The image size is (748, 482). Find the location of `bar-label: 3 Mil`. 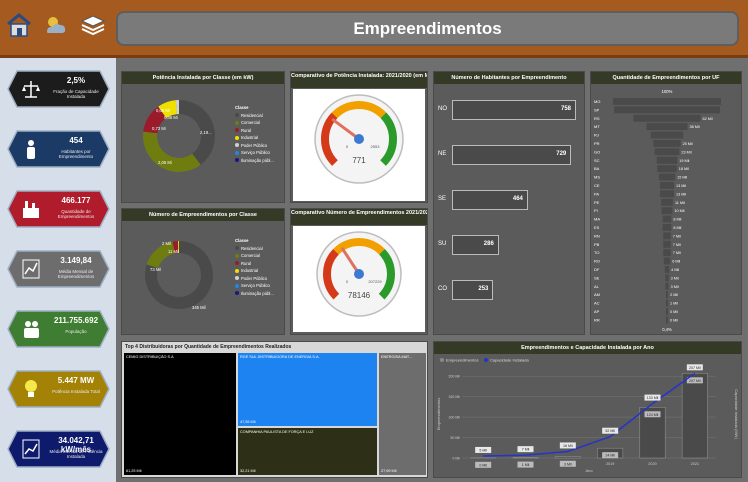

bar-label: 3 Mil is located at coordinates (568, 464).